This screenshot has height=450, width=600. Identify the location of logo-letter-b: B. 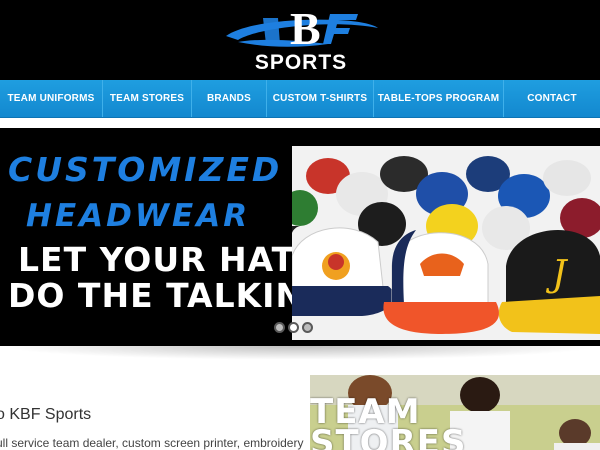
(305, 29).